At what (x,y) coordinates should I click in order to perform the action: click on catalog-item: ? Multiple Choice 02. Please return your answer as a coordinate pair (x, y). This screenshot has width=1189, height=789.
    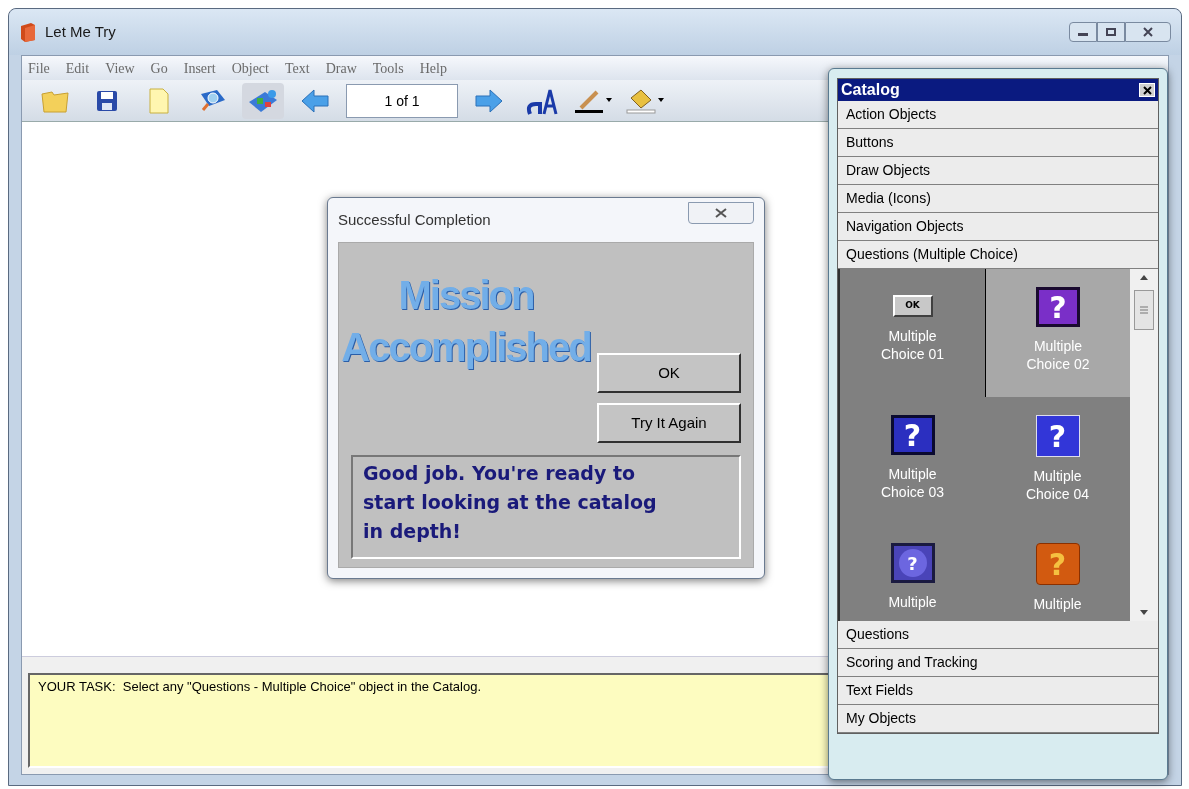
    Looking at the image, I should click on (1057, 333).